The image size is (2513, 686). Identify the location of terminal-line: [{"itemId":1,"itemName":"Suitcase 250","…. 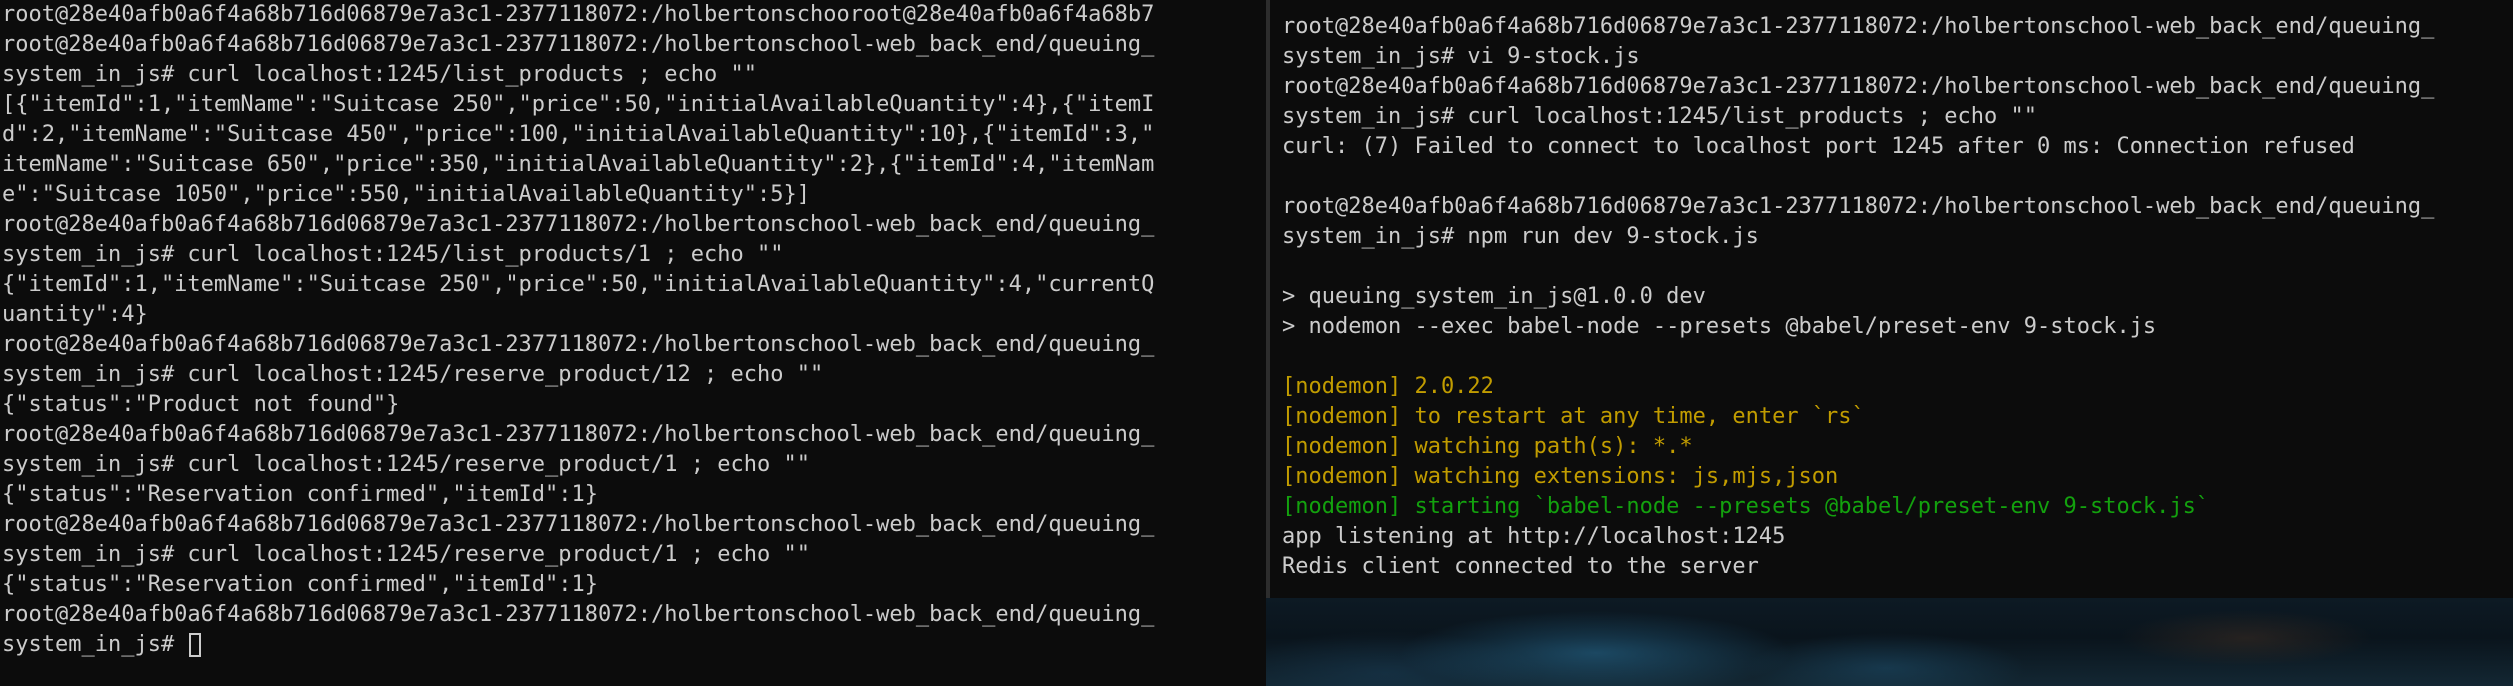
(578, 104).